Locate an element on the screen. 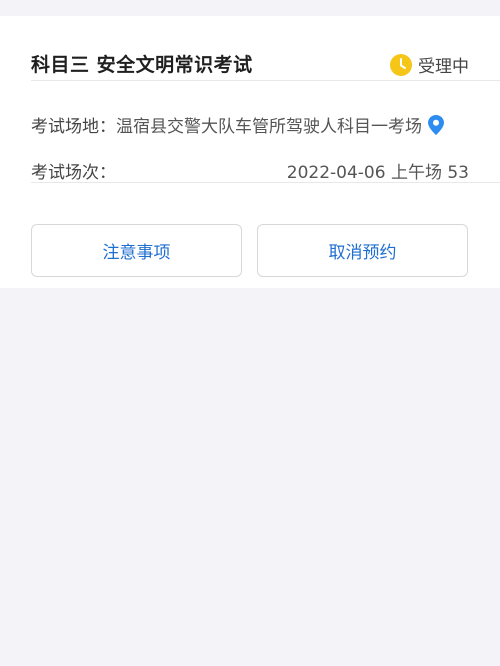  notice-button: 注意事项 is located at coordinates (136, 250).